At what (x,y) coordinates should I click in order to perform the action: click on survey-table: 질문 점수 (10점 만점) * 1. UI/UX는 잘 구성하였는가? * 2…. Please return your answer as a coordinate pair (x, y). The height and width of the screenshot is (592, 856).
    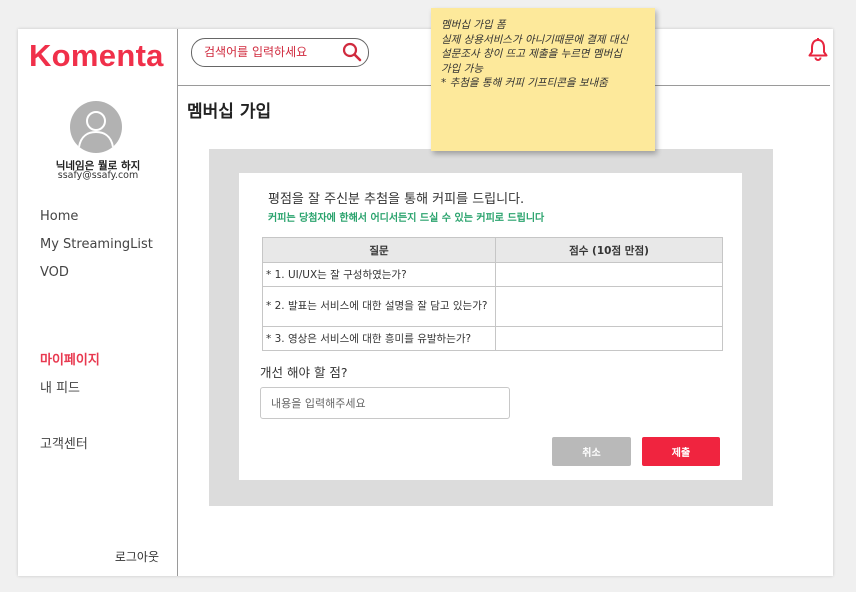
    Looking at the image, I should click on (492, 294).